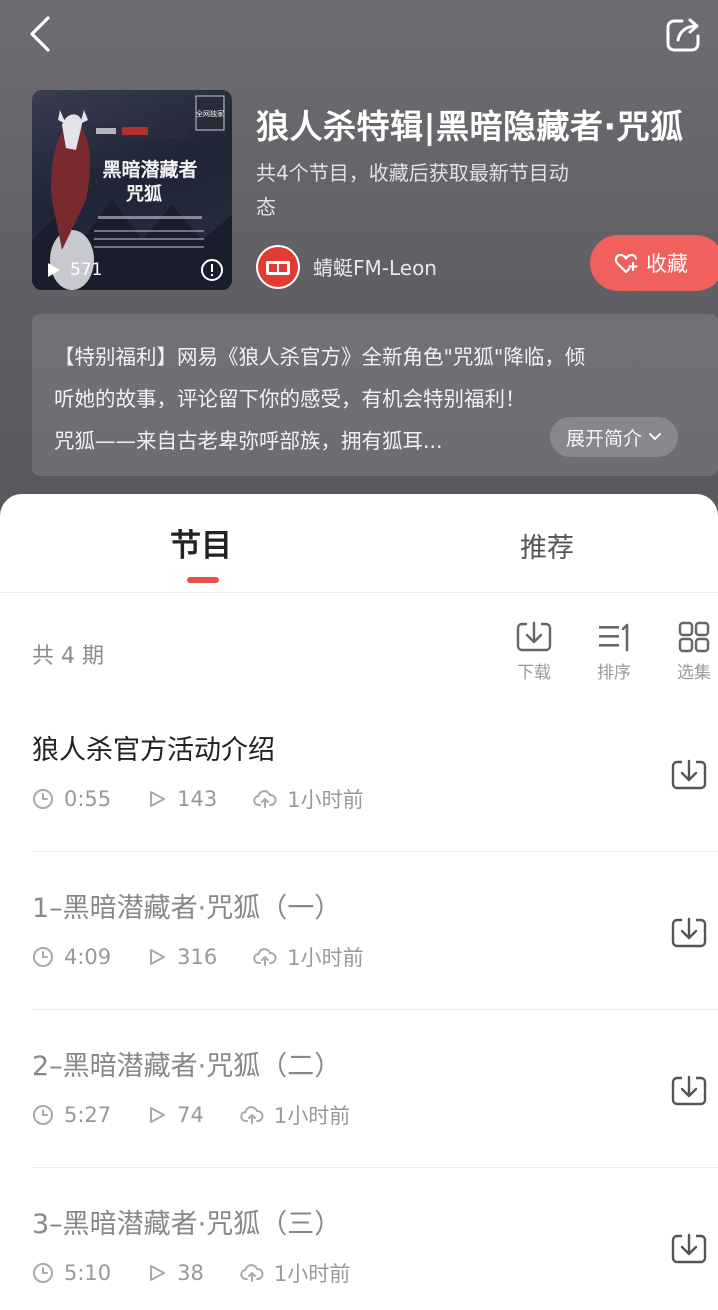 The height and width of the screenshot is (1310, 718). I want to click on cover-title-text: 黑暗潜藏者, so click(149, 169).